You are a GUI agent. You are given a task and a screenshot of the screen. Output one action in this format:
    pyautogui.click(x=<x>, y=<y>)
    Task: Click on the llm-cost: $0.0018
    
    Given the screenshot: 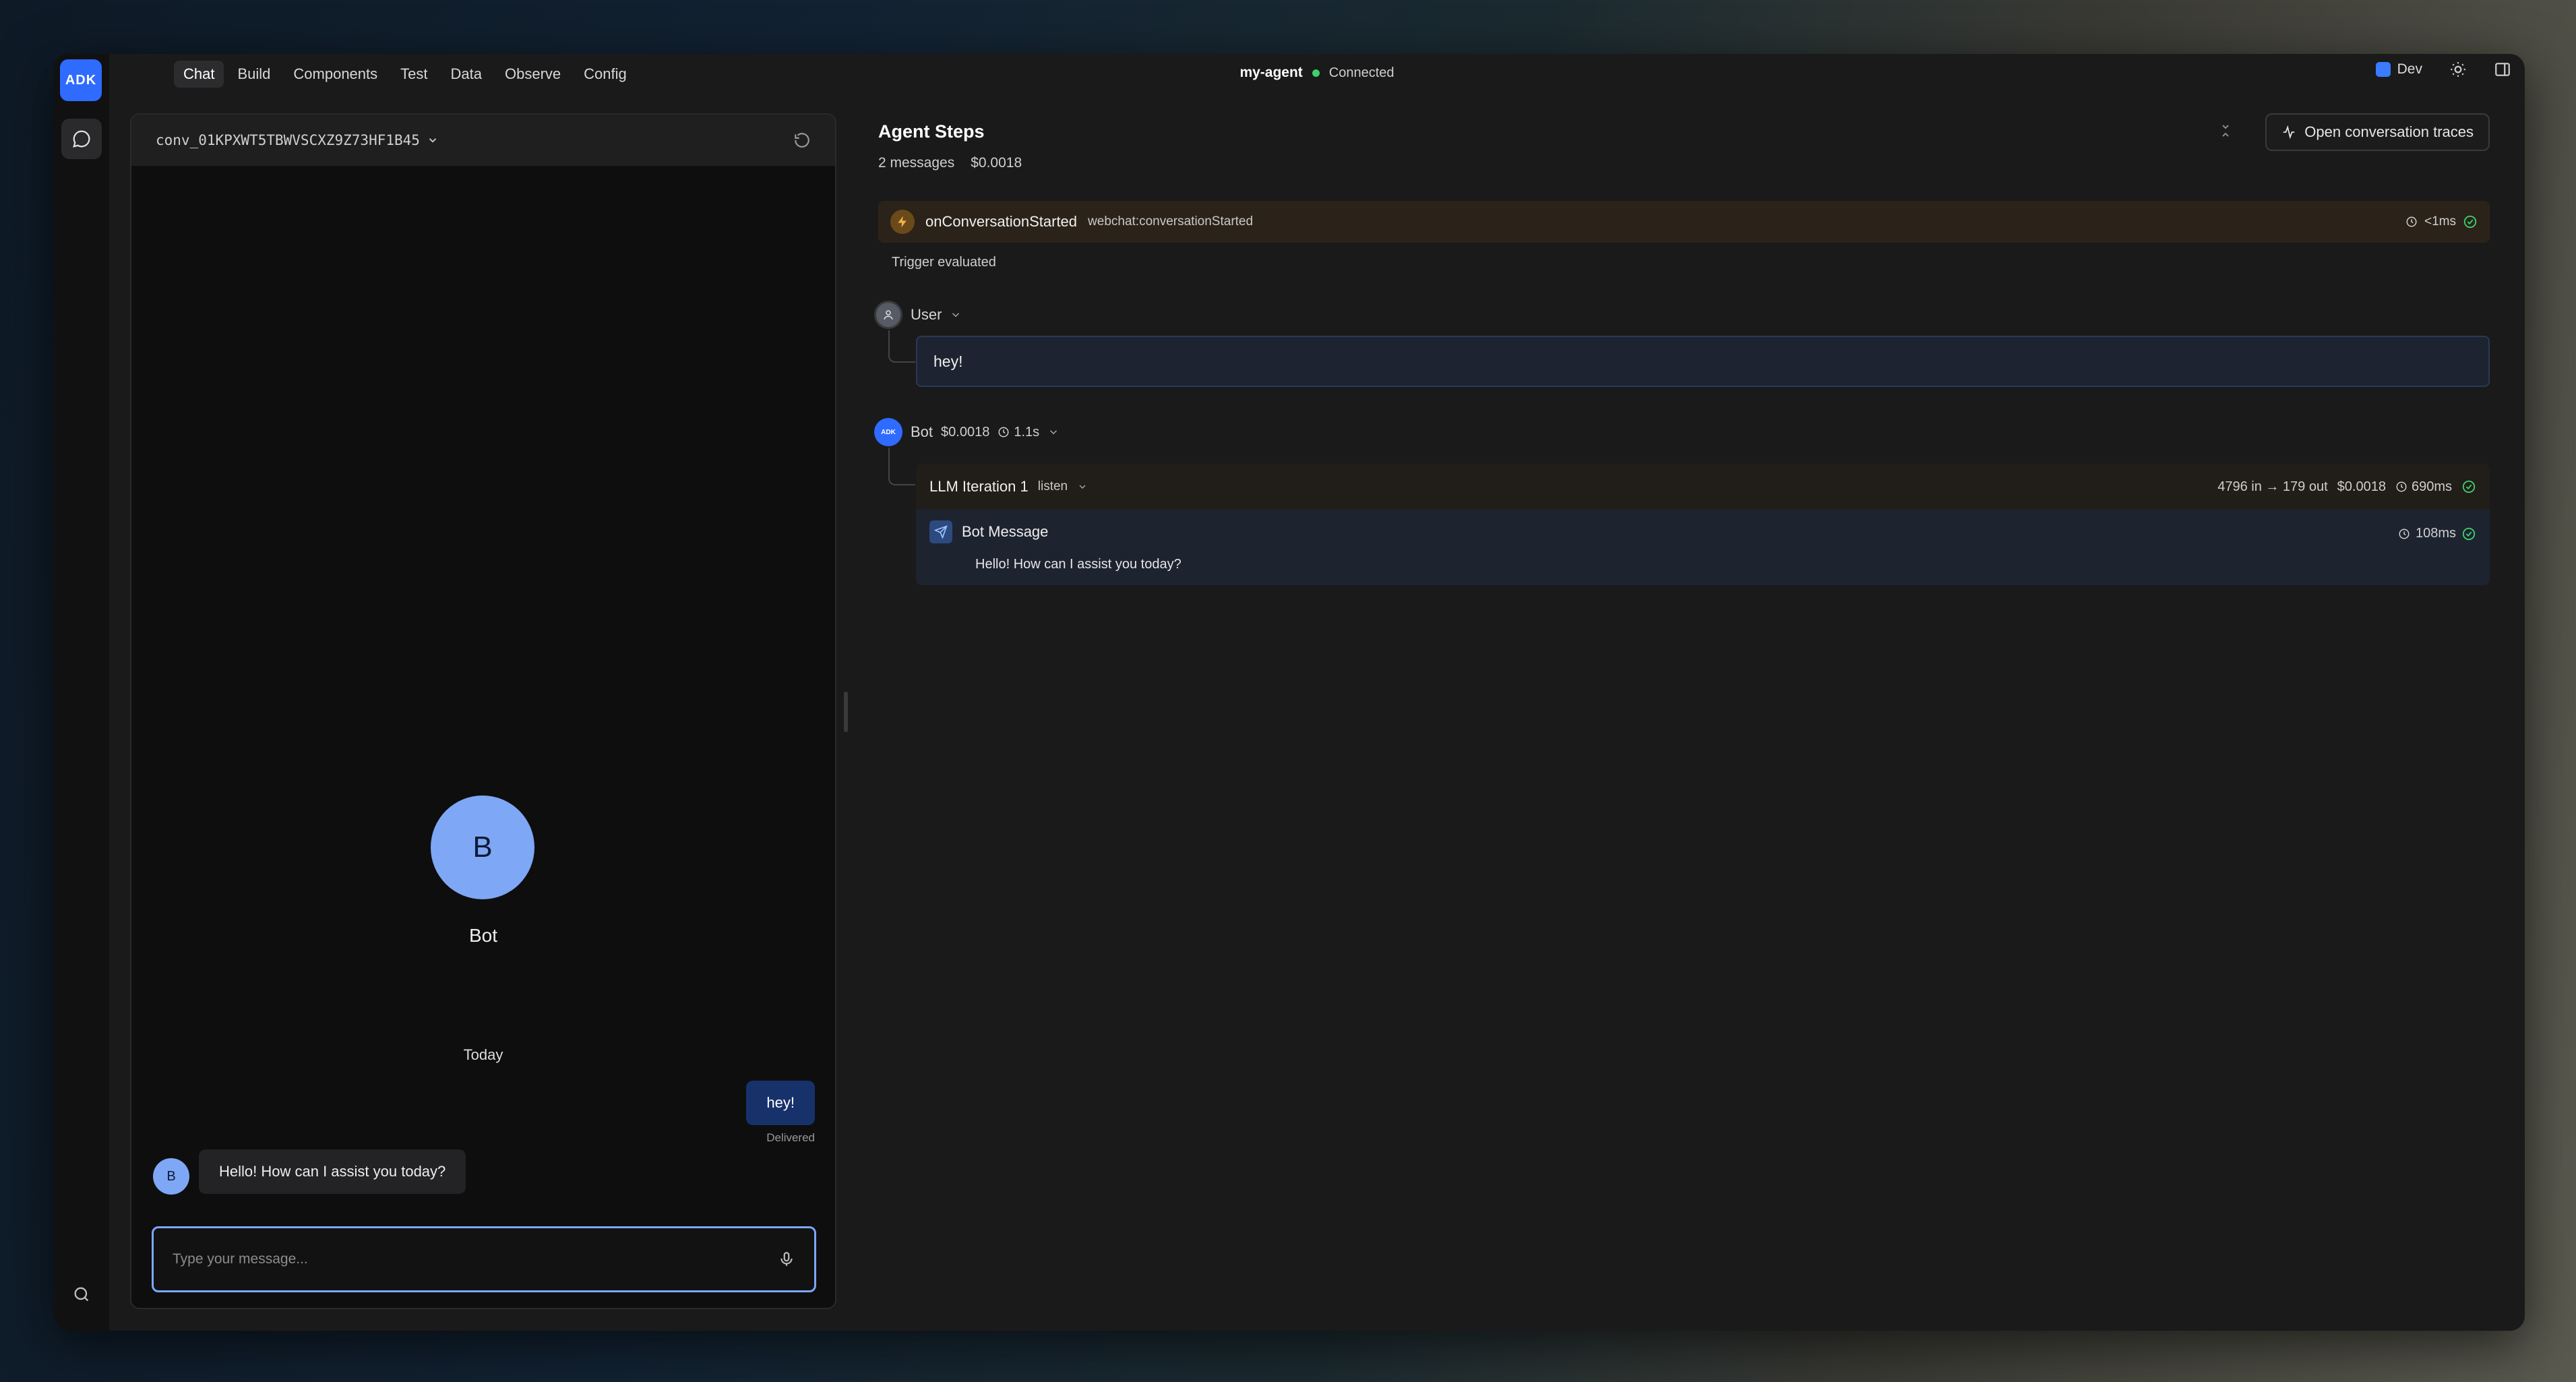 What is the action you would take?
    pyautogui.click(x=2362, y=487)
    